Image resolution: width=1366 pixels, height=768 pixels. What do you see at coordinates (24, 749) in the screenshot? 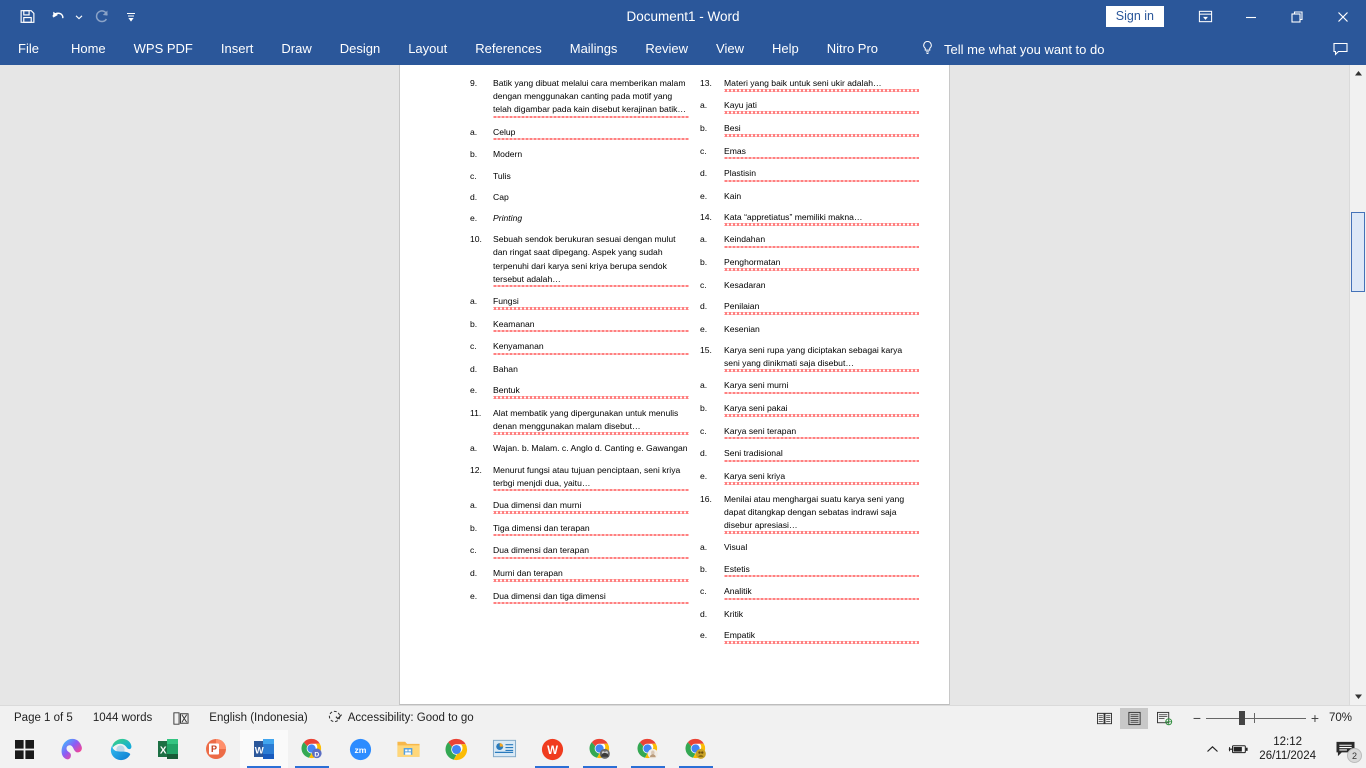
I see `start-button` at bounding box center [24, 749].